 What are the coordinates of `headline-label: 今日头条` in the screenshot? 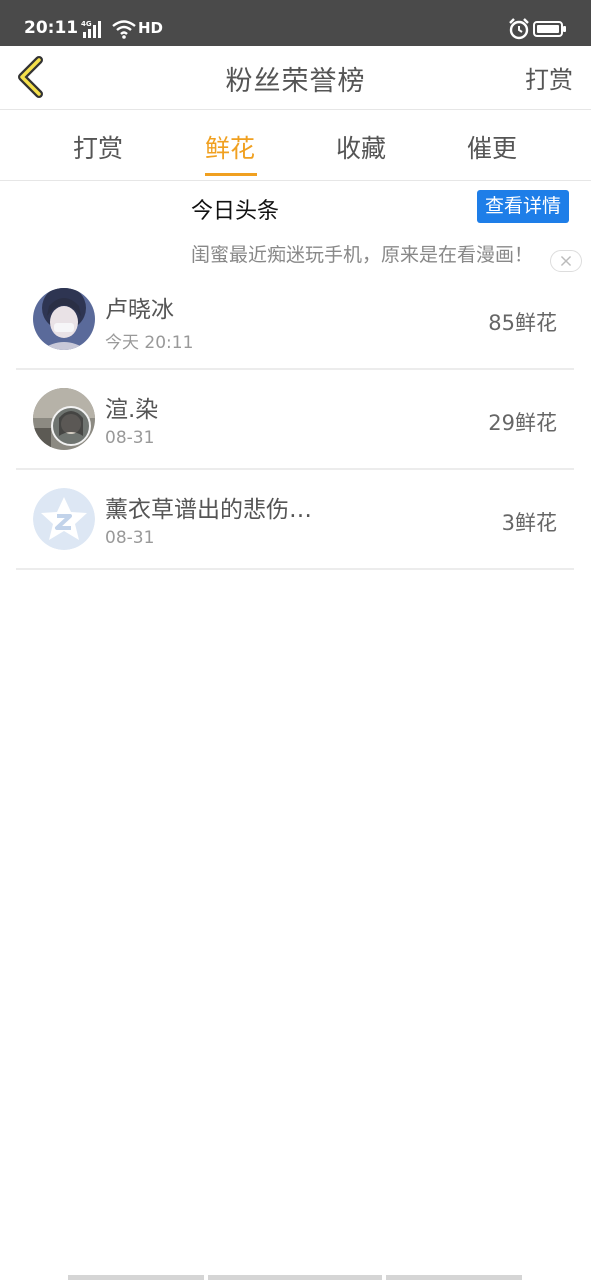 It's located at (235, 211).